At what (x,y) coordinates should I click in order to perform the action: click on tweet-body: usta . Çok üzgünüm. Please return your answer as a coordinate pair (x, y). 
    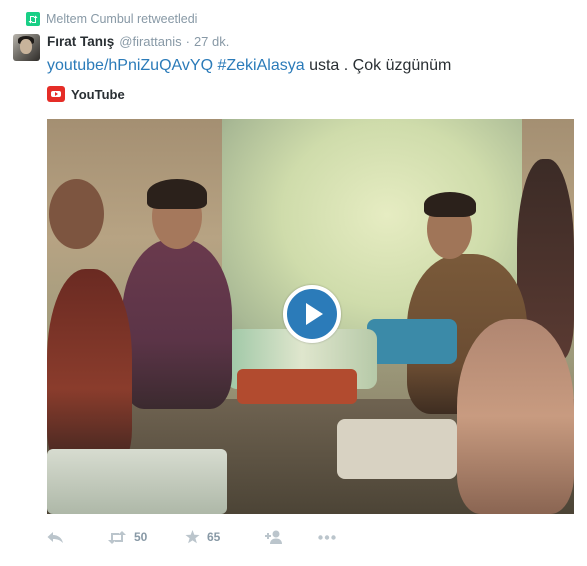
    Looking at the image, I should click on (378, 65).